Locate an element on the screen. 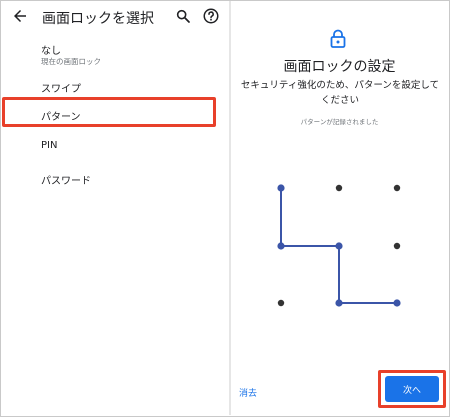 The width and height of the screenshot is (450, 417). next-button: 次へ is located at coordinates (412, 389).